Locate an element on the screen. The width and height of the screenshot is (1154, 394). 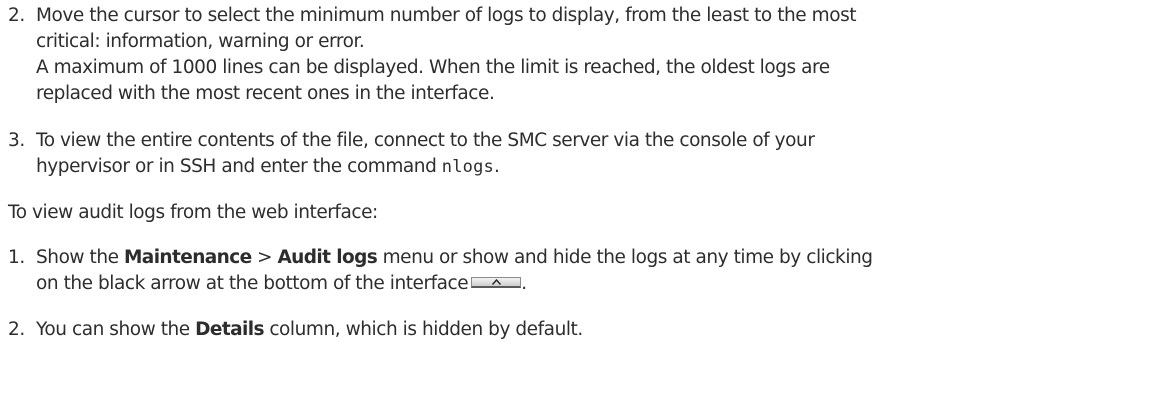
step-2-text-2: critical: information, warning or error. is located at coordinates (200, 41).